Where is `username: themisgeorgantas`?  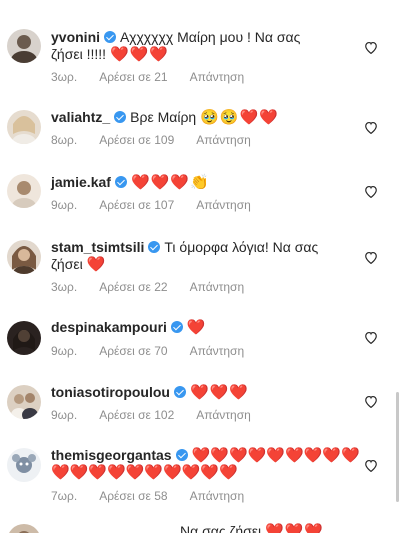
username: themisgeorgantas is located at coordinates (111, 455).